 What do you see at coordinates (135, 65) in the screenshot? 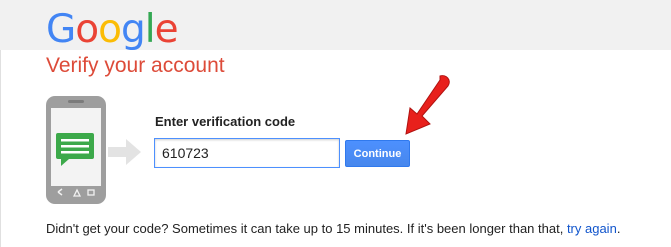
I see `page-title: Verify your account` at bounding box center [135, 65].